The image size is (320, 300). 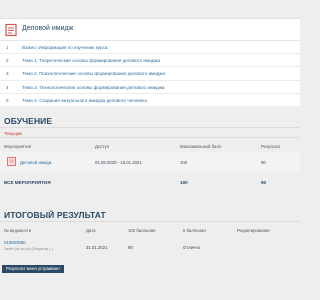 What do you see at coordinates (194, 230) in the screenshot?
I see `header-score5: 5 балльная` at bounding box center [194, 230].